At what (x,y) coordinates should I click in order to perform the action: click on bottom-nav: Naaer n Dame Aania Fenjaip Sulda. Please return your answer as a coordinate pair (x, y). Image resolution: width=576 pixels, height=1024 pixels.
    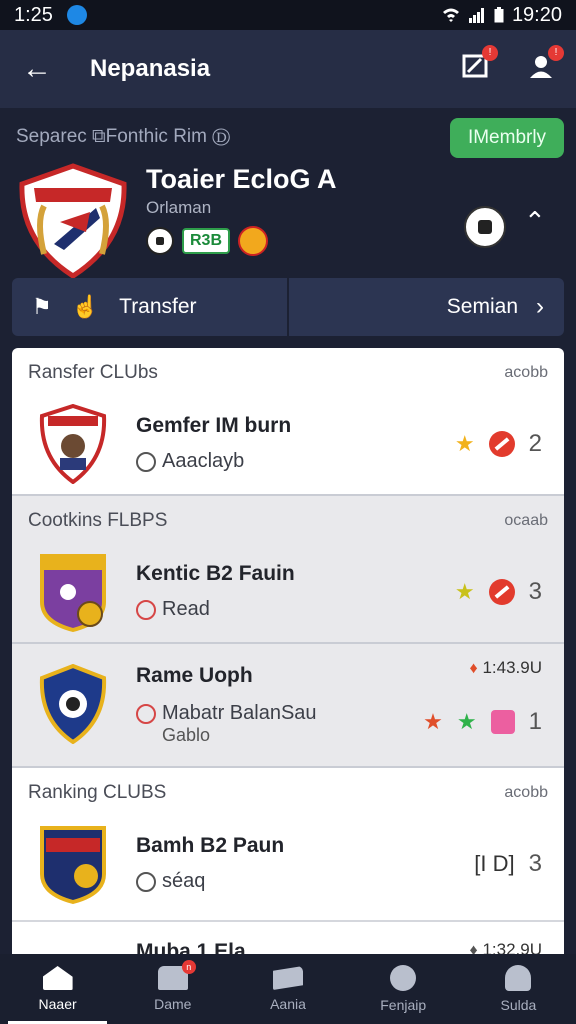
    Looking at the image, I should click on (288, 989).